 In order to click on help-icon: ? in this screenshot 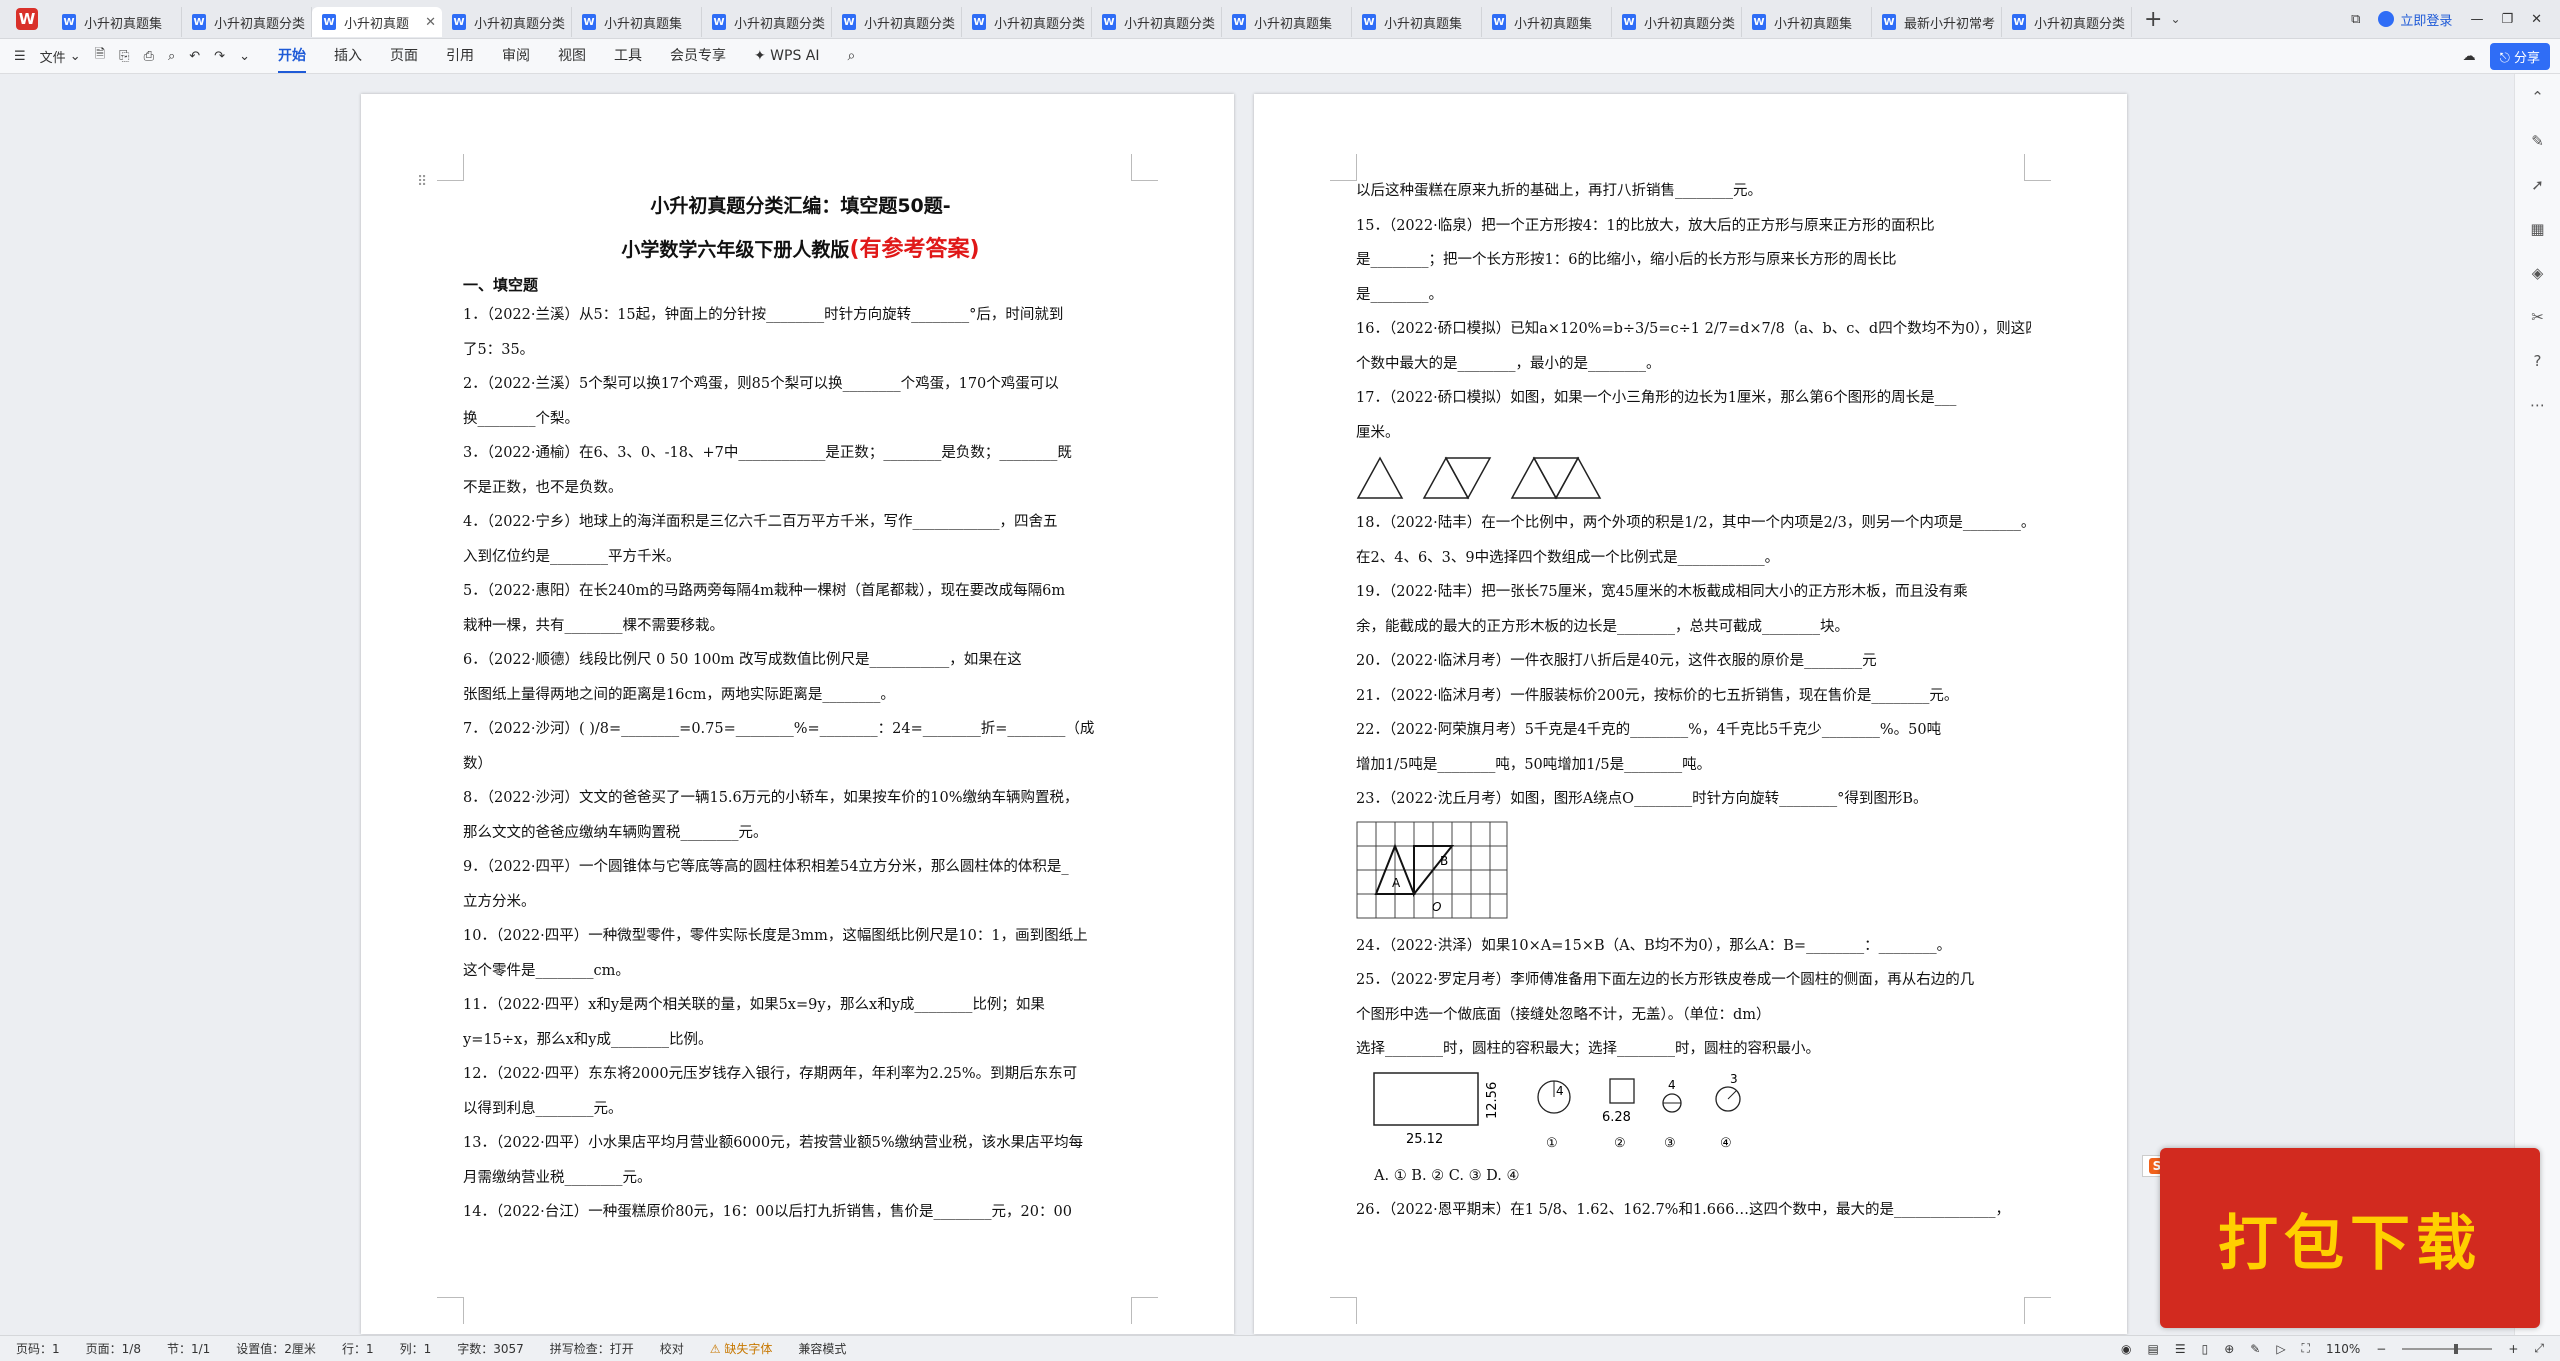, I will do `click(2538, 361)`.